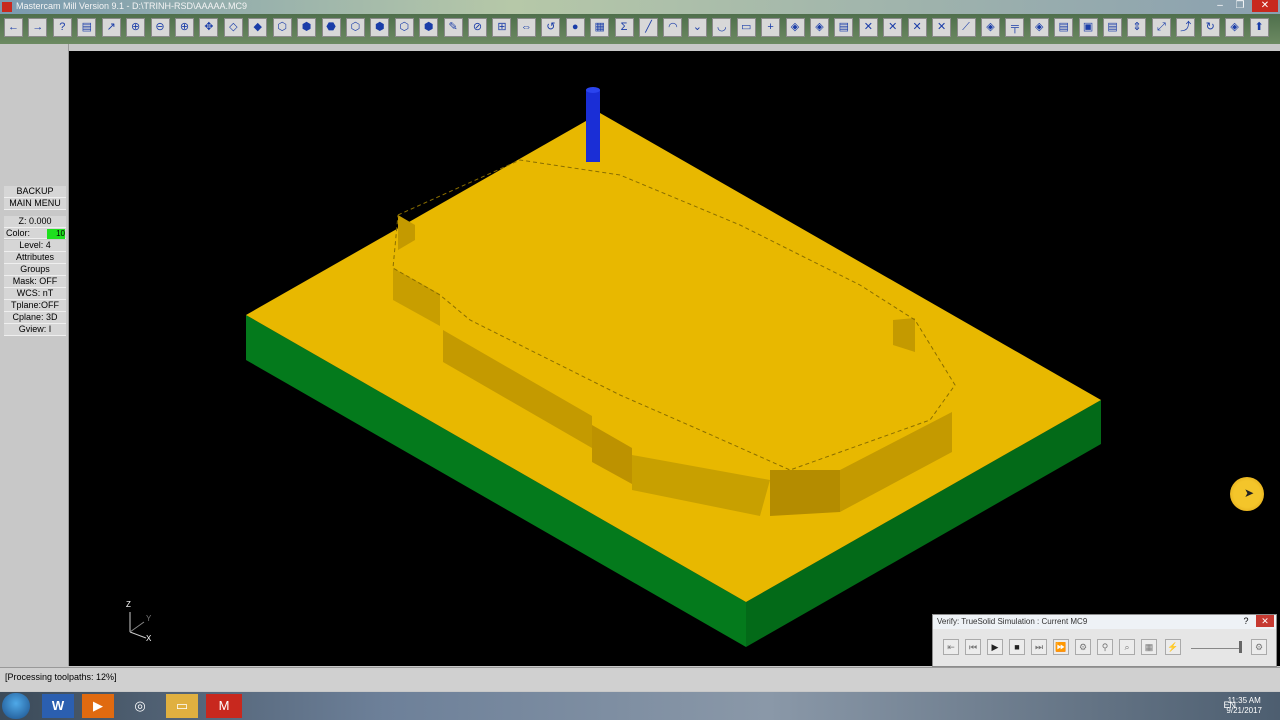 Image resolution: width=1280 pixels, height=720 pixels. What do you see at coordinates (673, 27) in the screenshot?
I see `arc-icon: ◠` at bounding box center [673, 27].